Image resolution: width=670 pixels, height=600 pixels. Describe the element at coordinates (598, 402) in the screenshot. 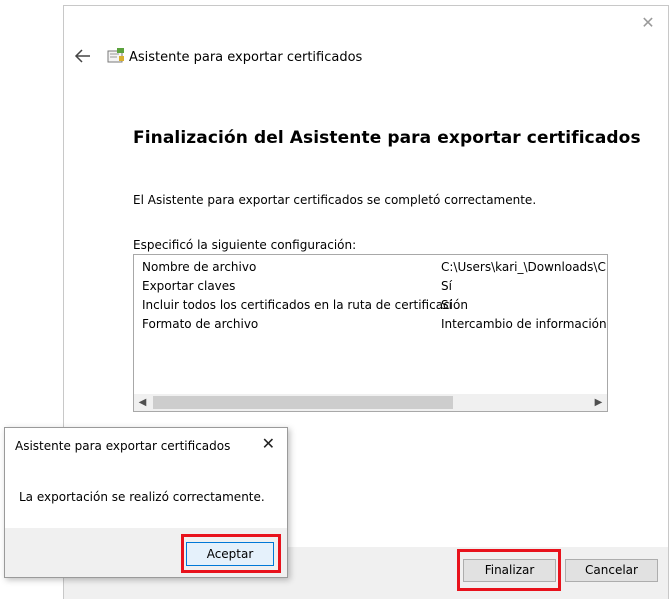

I see `chevron-right-icon: ▶` at that location.